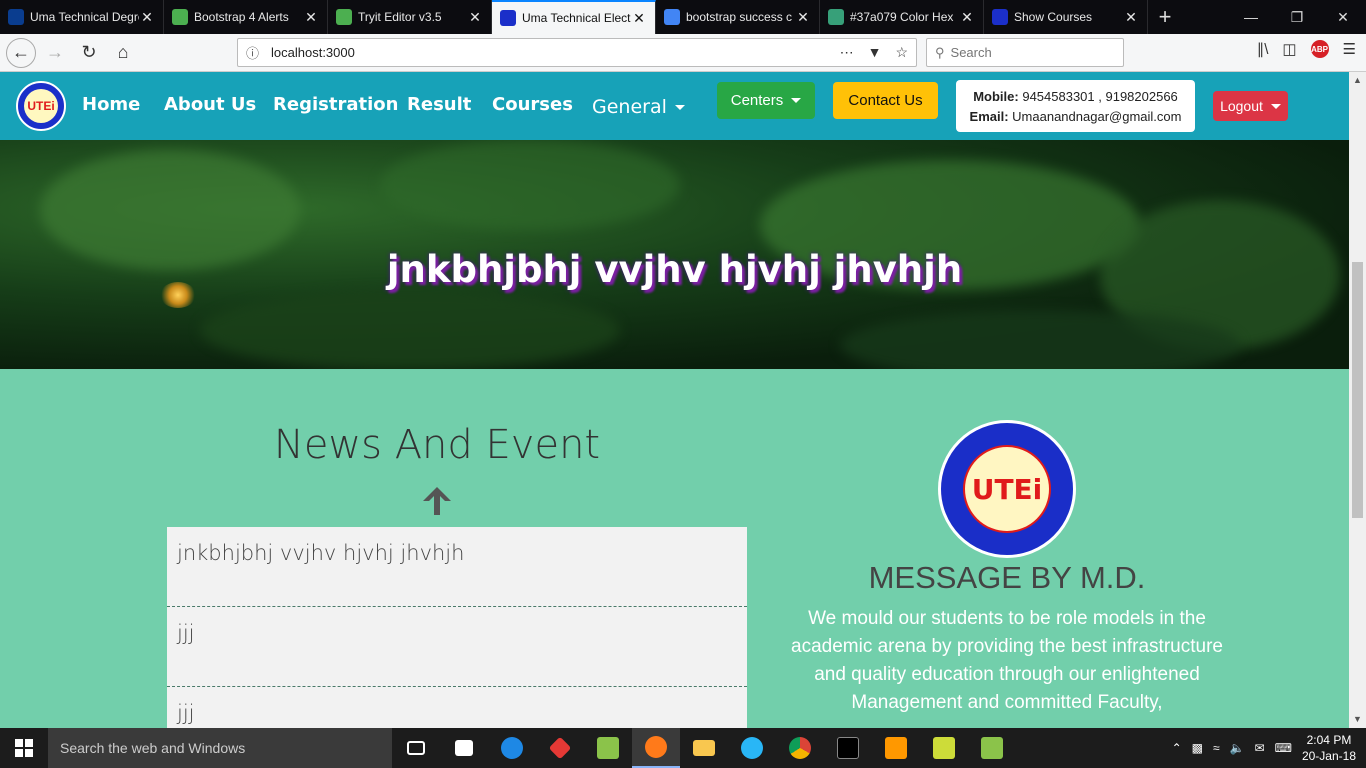 The height and width of the screenshot is (768, 1366). What do you see at coordinates (82, 17) in the screenshot?
I see `browser-tab: Uma Technical Degree C✕` at bounding box center [82, 17].